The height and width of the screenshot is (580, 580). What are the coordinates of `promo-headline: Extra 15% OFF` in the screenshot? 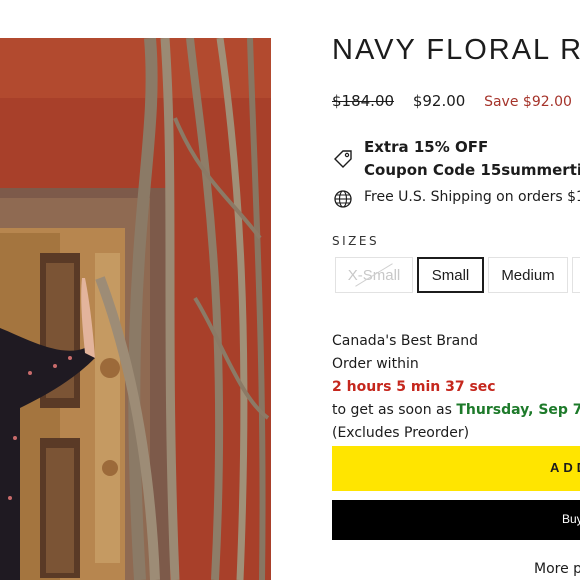 It's located at (426, 147).